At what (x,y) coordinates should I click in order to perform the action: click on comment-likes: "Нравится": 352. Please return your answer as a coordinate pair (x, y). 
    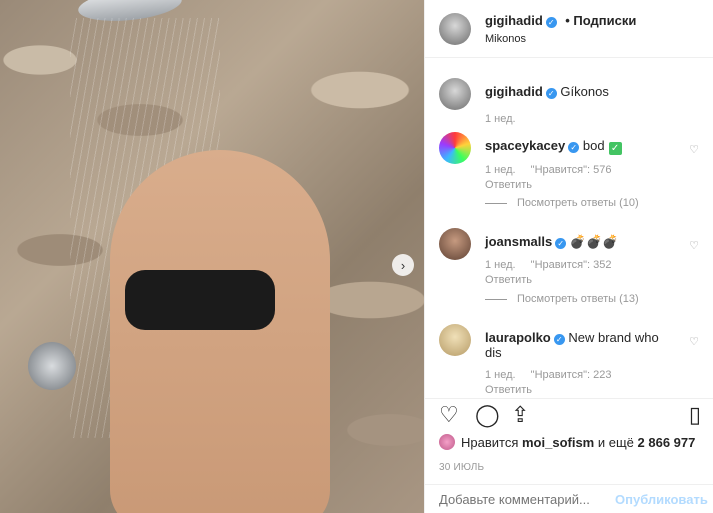
    Looking at the image, I should click on (571, 265).